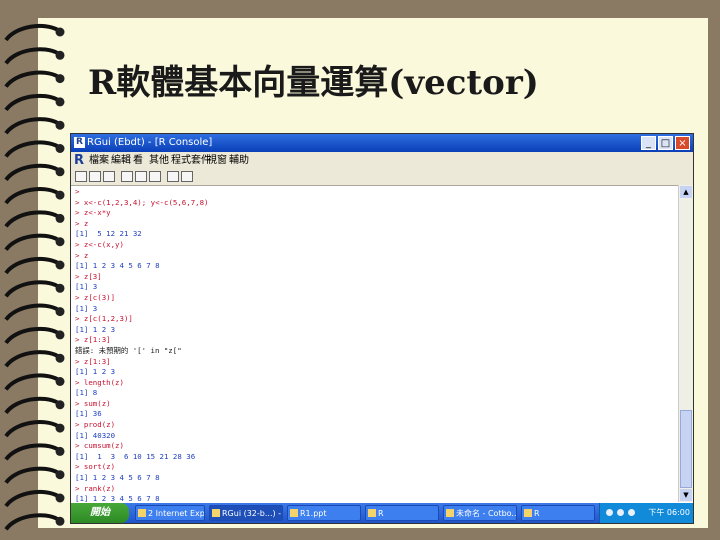  Describe the element at coordinates (382, 177) in the screenshot. I see `toolbar` at that location.